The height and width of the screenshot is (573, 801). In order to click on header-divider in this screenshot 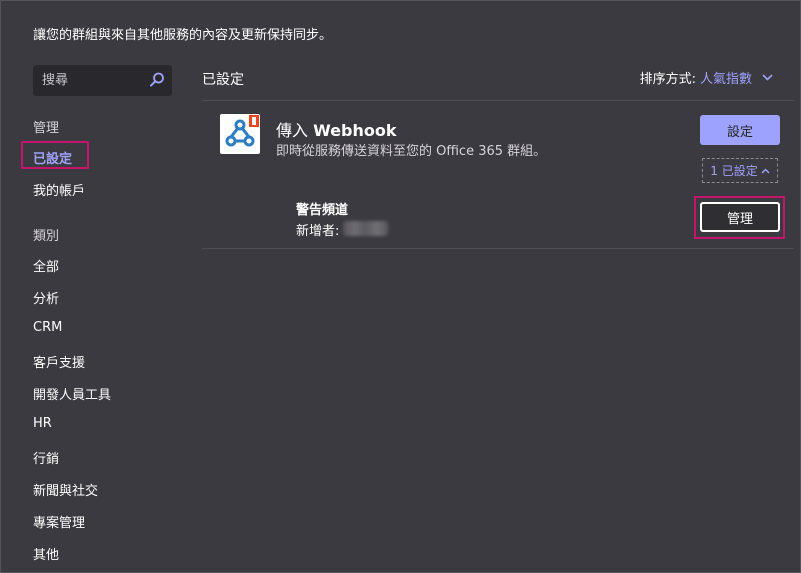, I will do `click(498, 100)`.